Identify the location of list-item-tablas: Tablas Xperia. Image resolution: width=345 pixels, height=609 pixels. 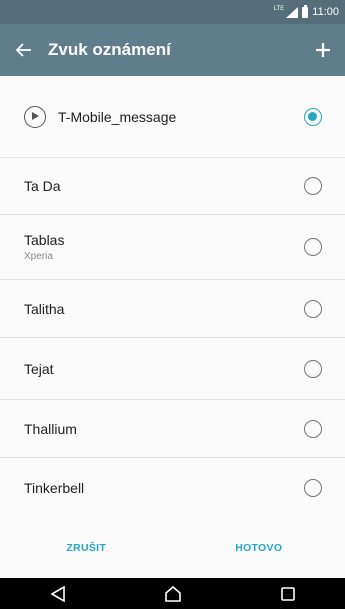
(172, 247).